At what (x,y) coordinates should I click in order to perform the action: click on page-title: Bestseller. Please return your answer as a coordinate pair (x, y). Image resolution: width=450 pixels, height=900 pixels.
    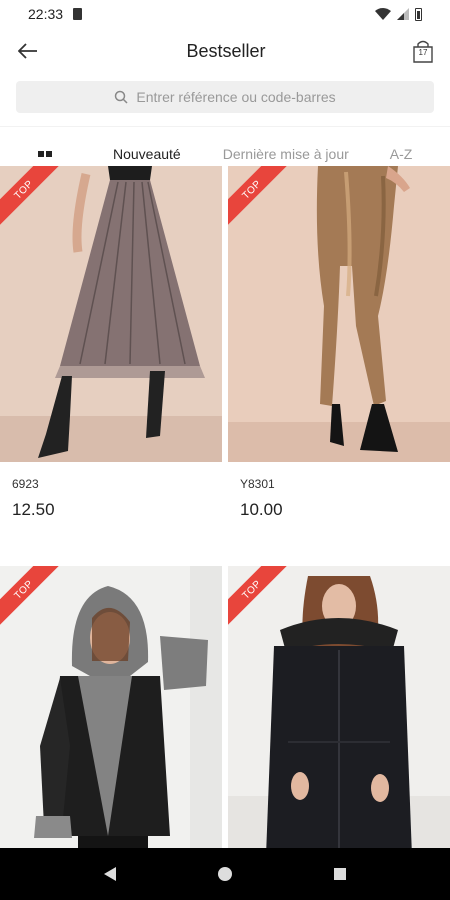
    Looking at the image, I should click on (226, 50).